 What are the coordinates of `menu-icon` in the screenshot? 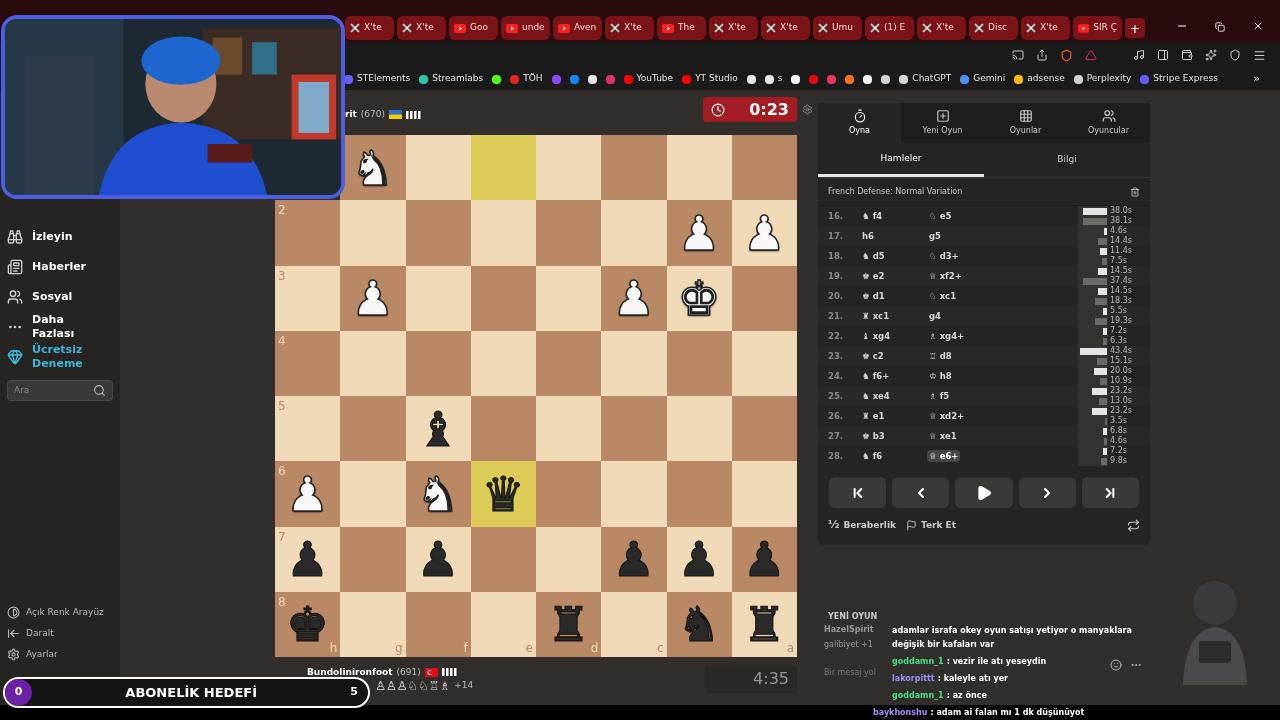 It's located at (1259, 55).